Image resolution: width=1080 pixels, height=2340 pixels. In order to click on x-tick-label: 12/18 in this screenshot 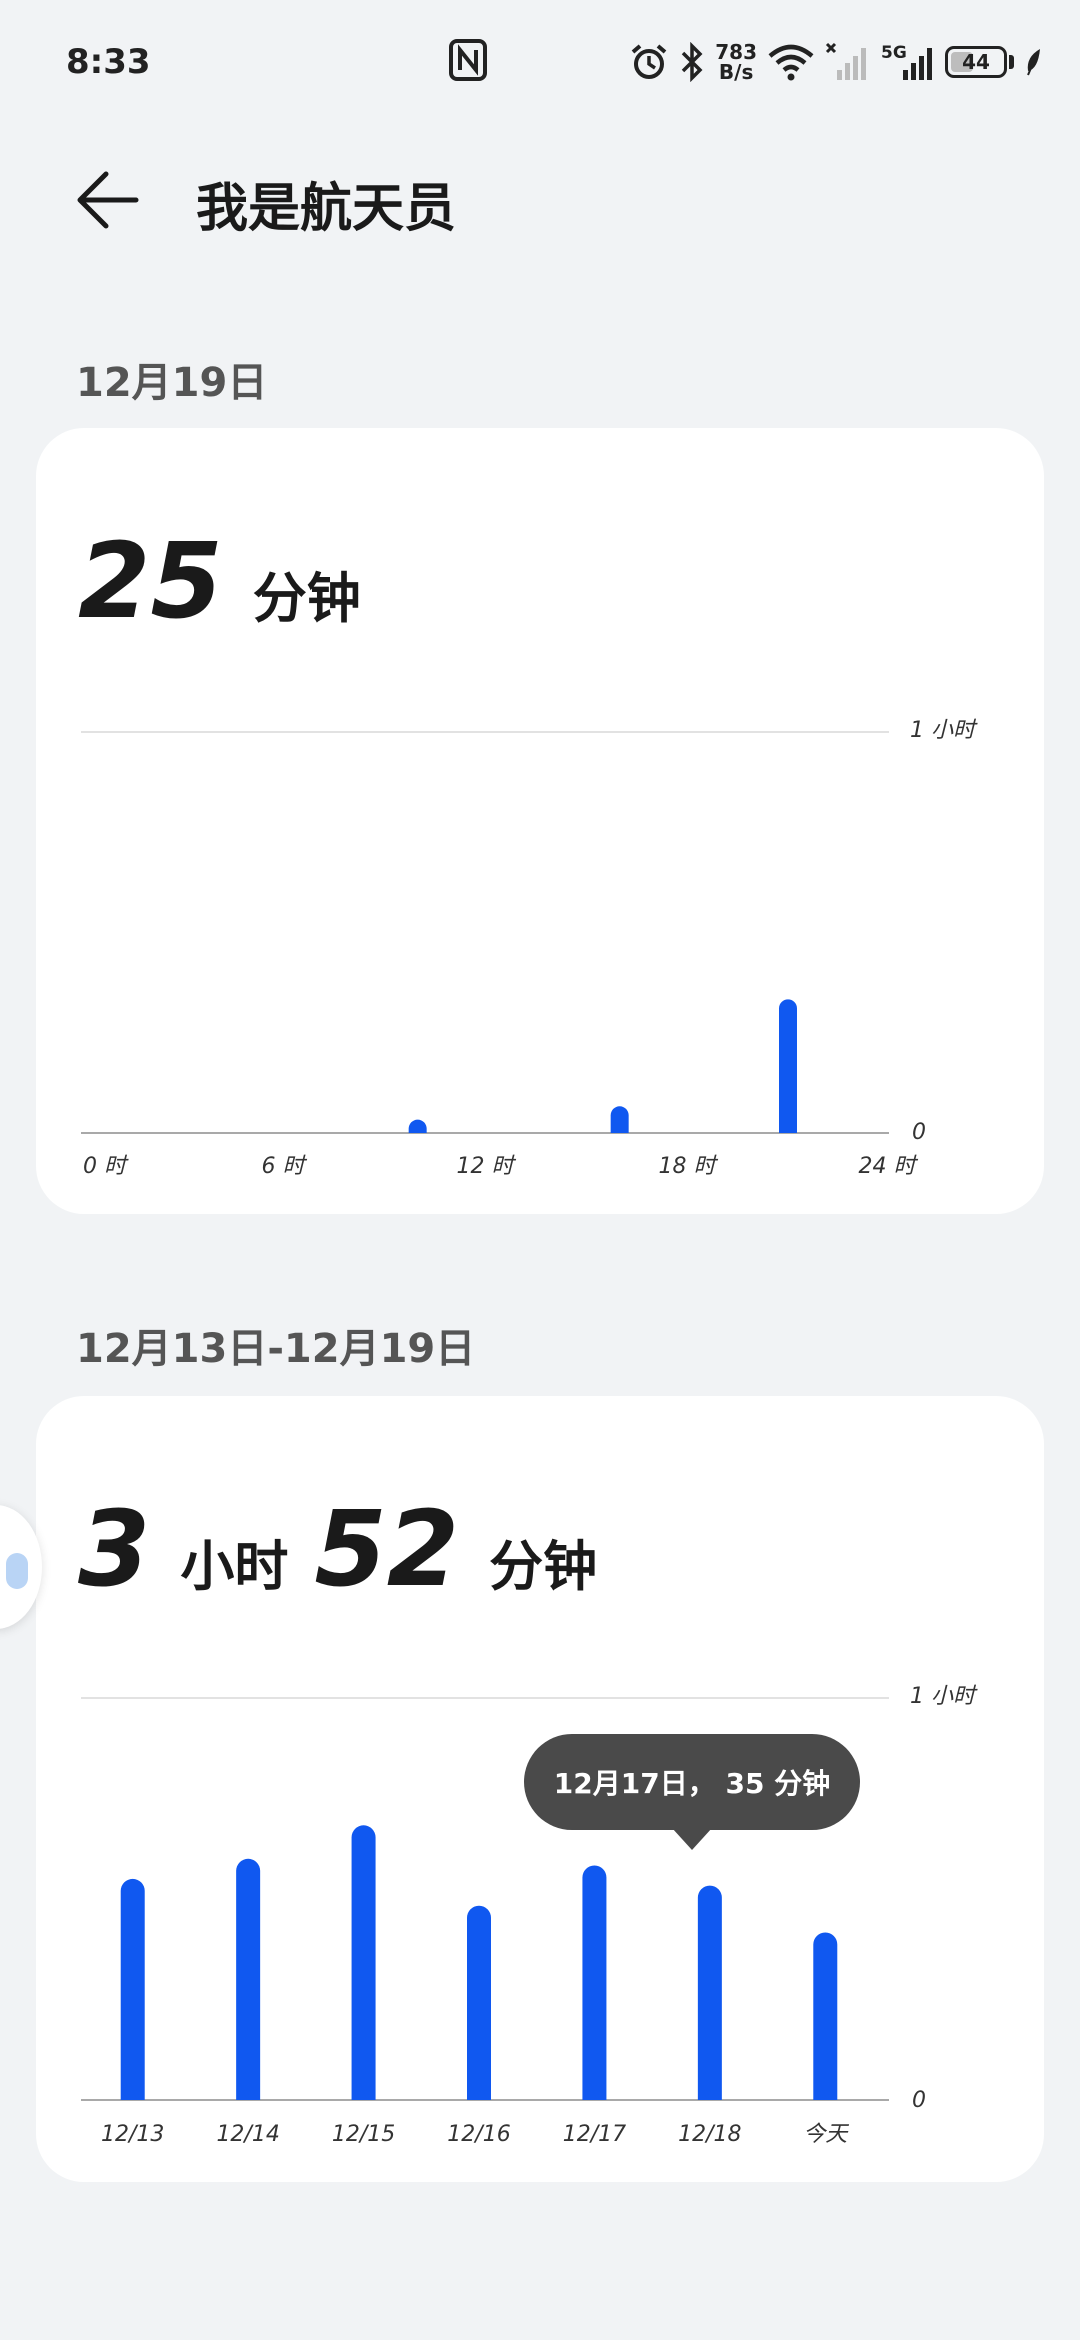, I will do `click(709, 2134)`.